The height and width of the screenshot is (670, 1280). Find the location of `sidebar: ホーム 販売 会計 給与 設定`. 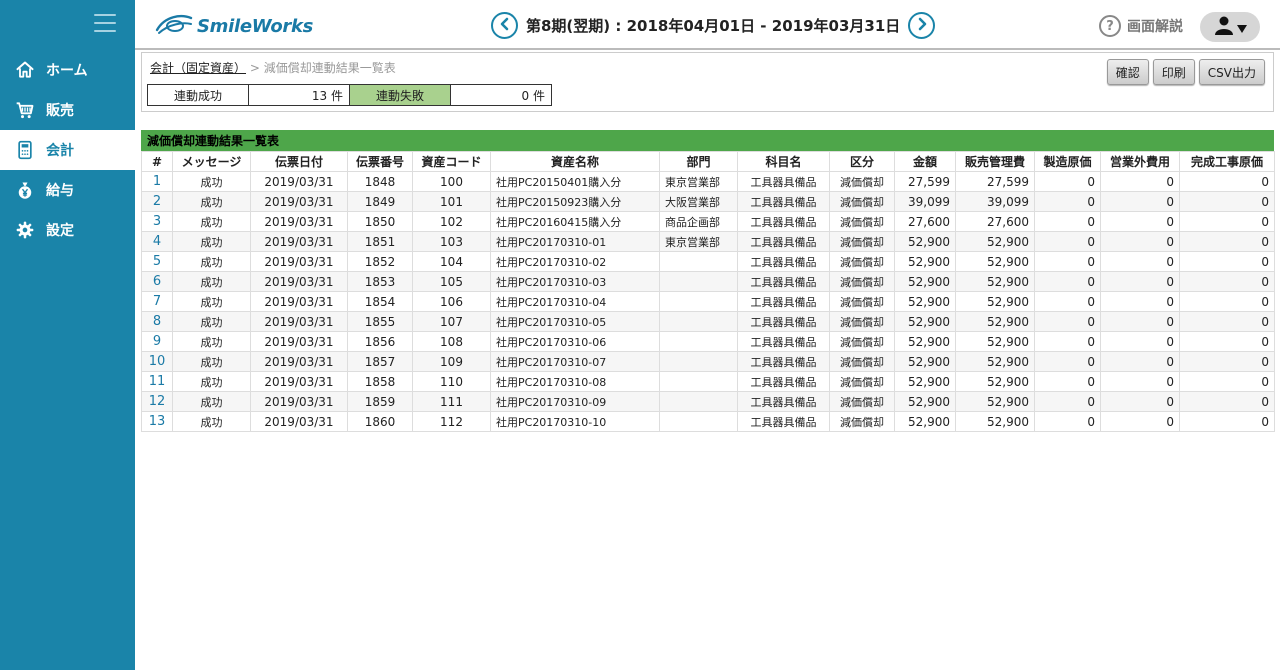

sidebar: ホーム 販売 会計 給与 設定 is located at coordinates (67, 335).